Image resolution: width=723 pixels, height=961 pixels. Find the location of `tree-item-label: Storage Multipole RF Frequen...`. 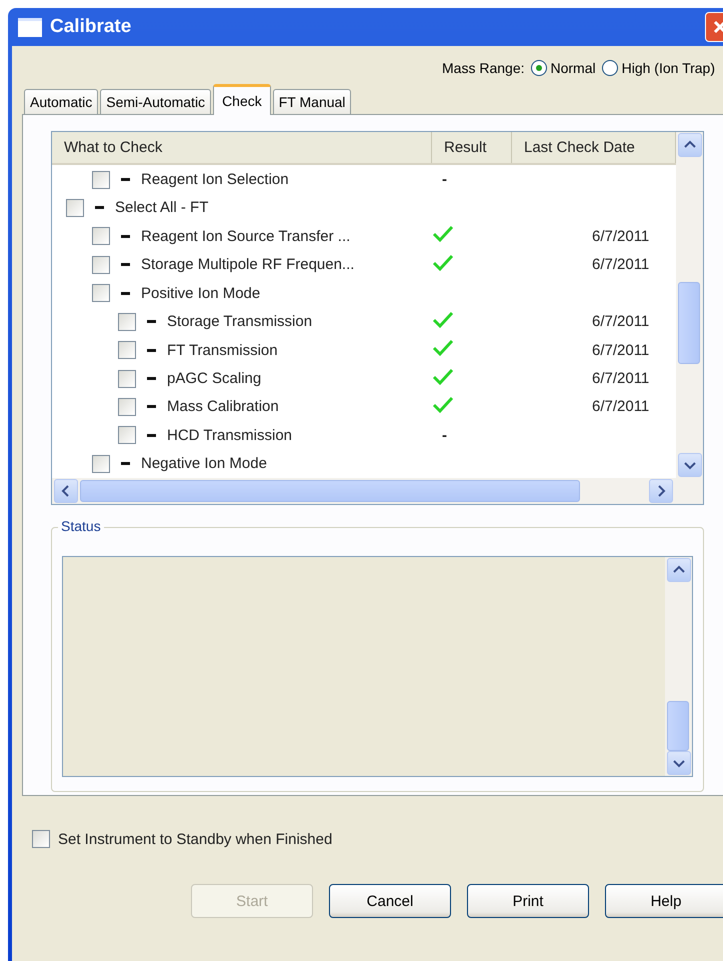

tree-item-label: Storage Multipole RF Frequen... is located at coordinates (247, 265).